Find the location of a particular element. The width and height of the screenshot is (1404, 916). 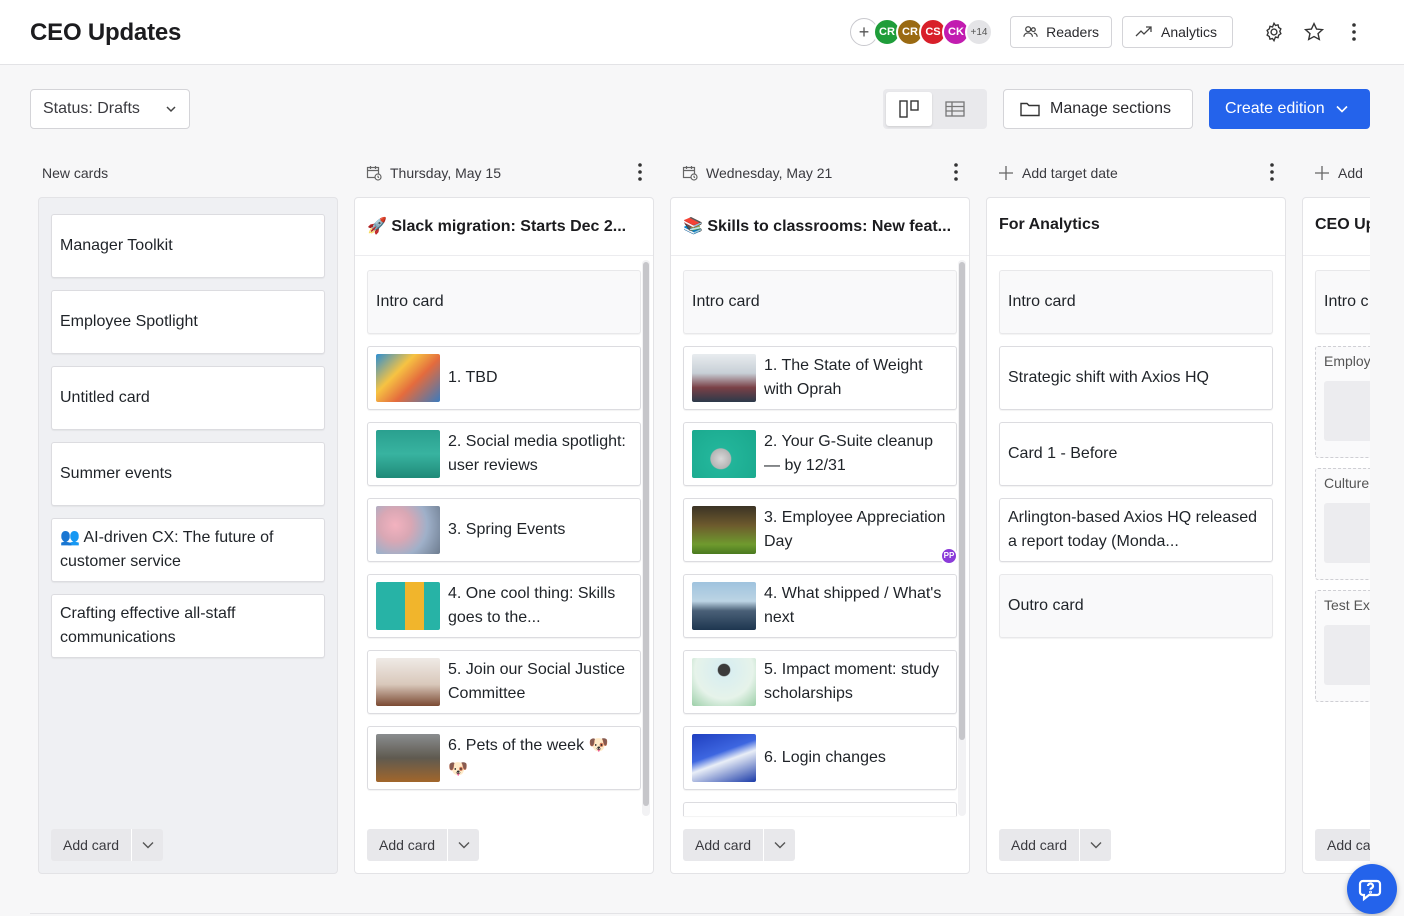

section-placeholder: Test Ex is located at coordinates (1342, 646).